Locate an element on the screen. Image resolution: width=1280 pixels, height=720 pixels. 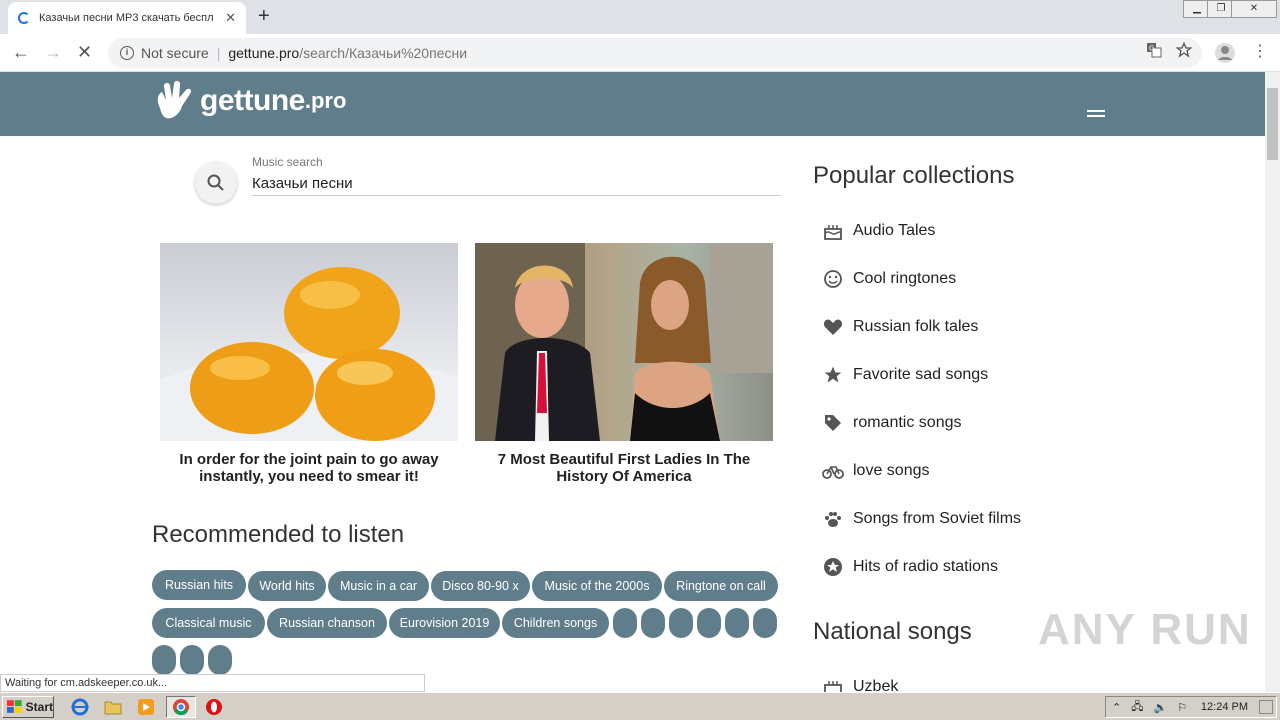
ad-image-egg-yolks is located at coordinates (309, 342).